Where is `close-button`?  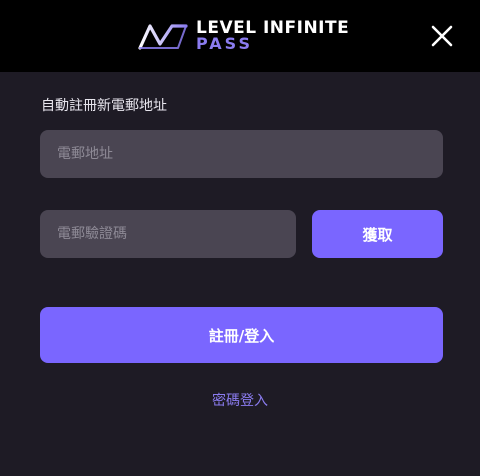
close-button is located at coordinates (442, 36).